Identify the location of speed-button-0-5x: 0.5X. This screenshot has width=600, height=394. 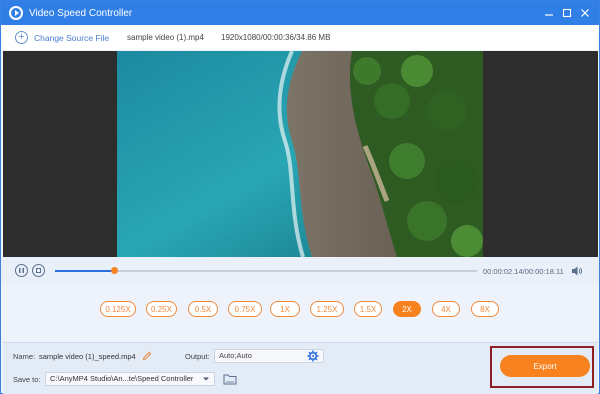
(203, 309).